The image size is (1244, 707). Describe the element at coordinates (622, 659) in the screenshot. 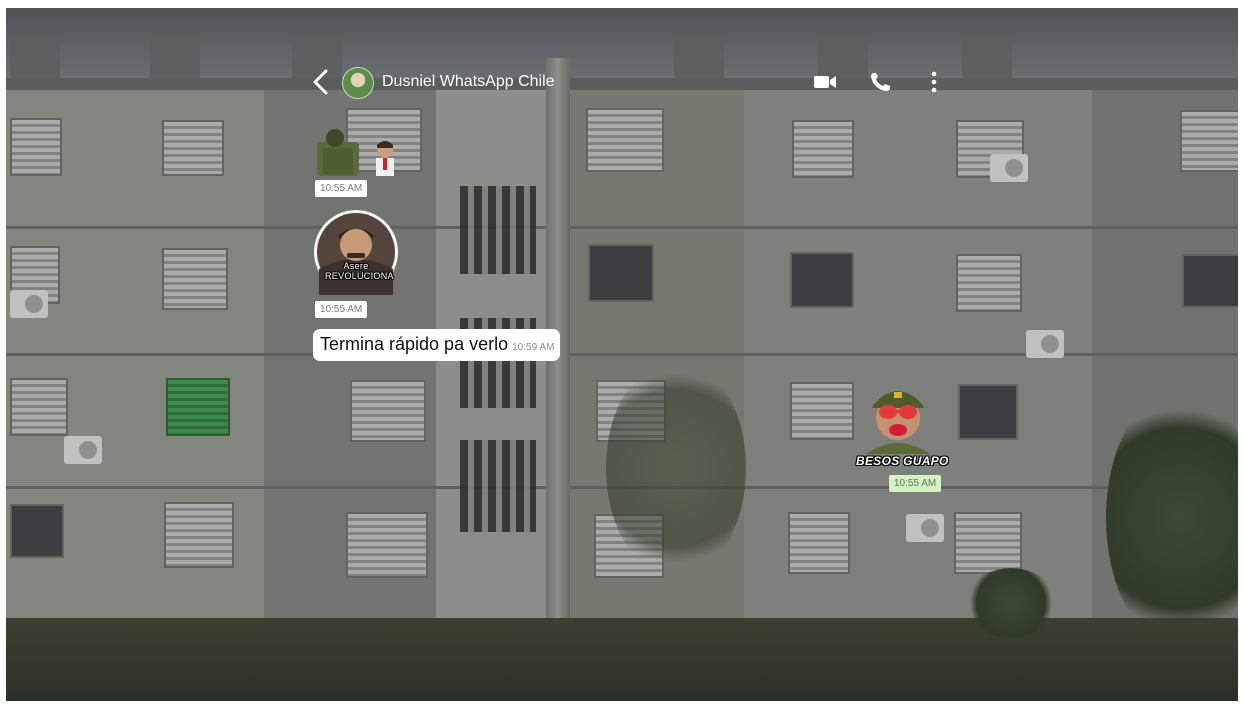

I see `ground` at that location.